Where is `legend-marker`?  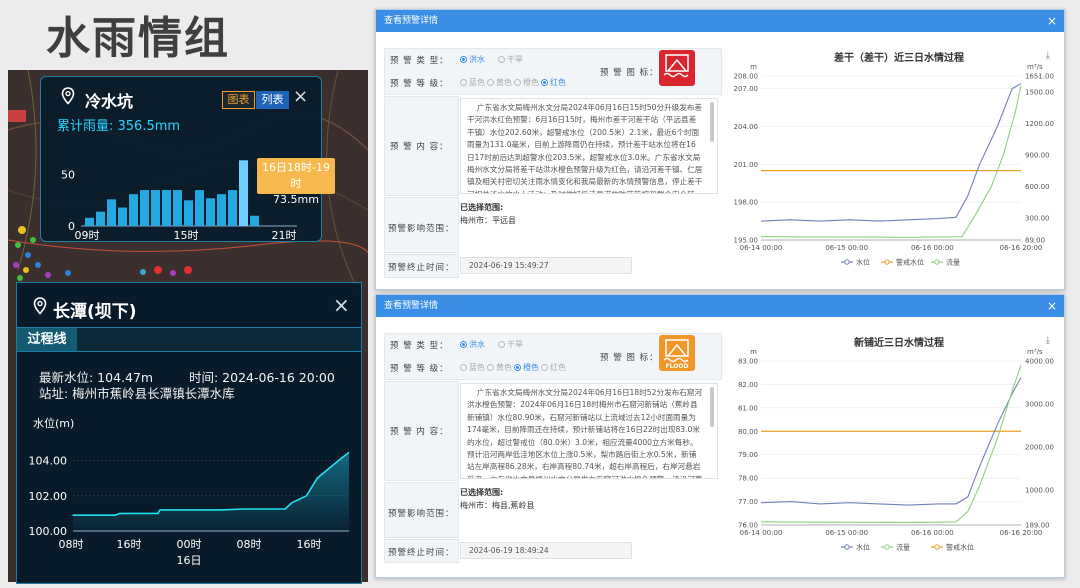
legend-marker is located at coordinates (887, 262).